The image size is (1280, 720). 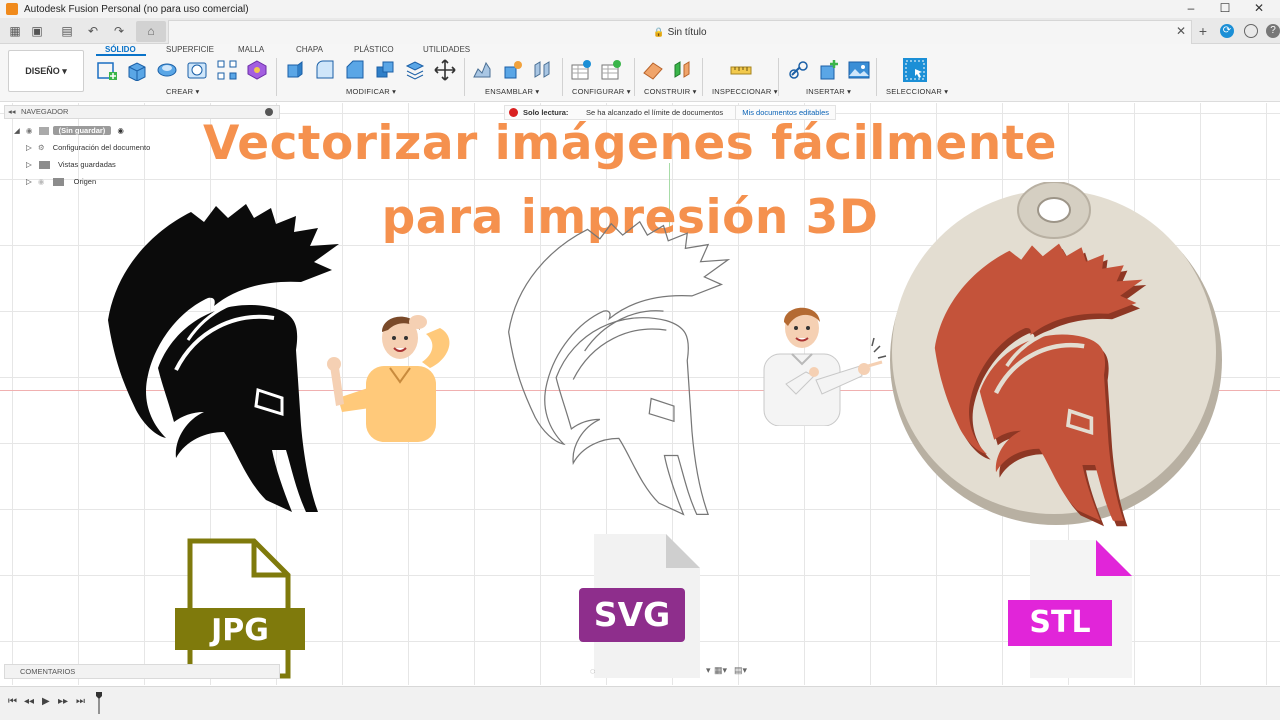 I want to click on sync-icon: ⟳, so click(x=1227, y=31).